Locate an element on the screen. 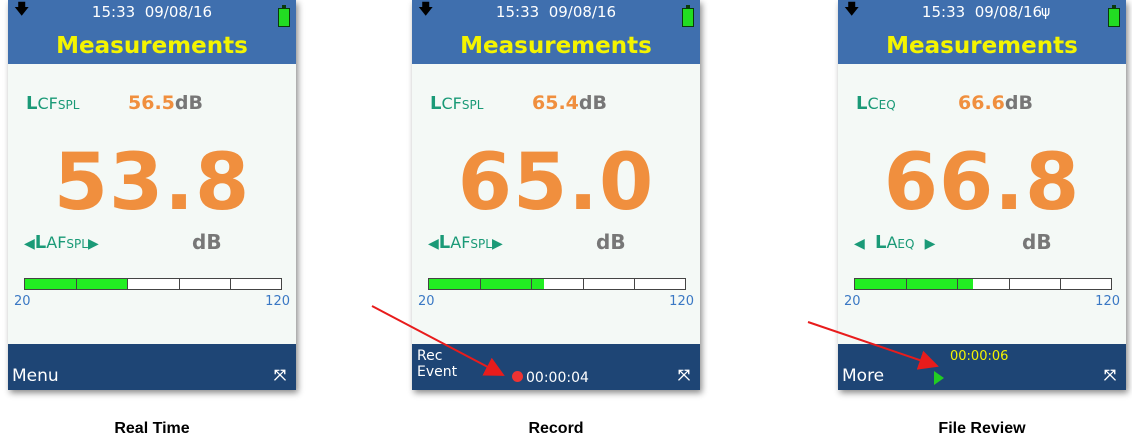 Image resolution: width=1132 pixels, height=442 pixels. arrow-to-record-time is located at coordinates (438, 340).